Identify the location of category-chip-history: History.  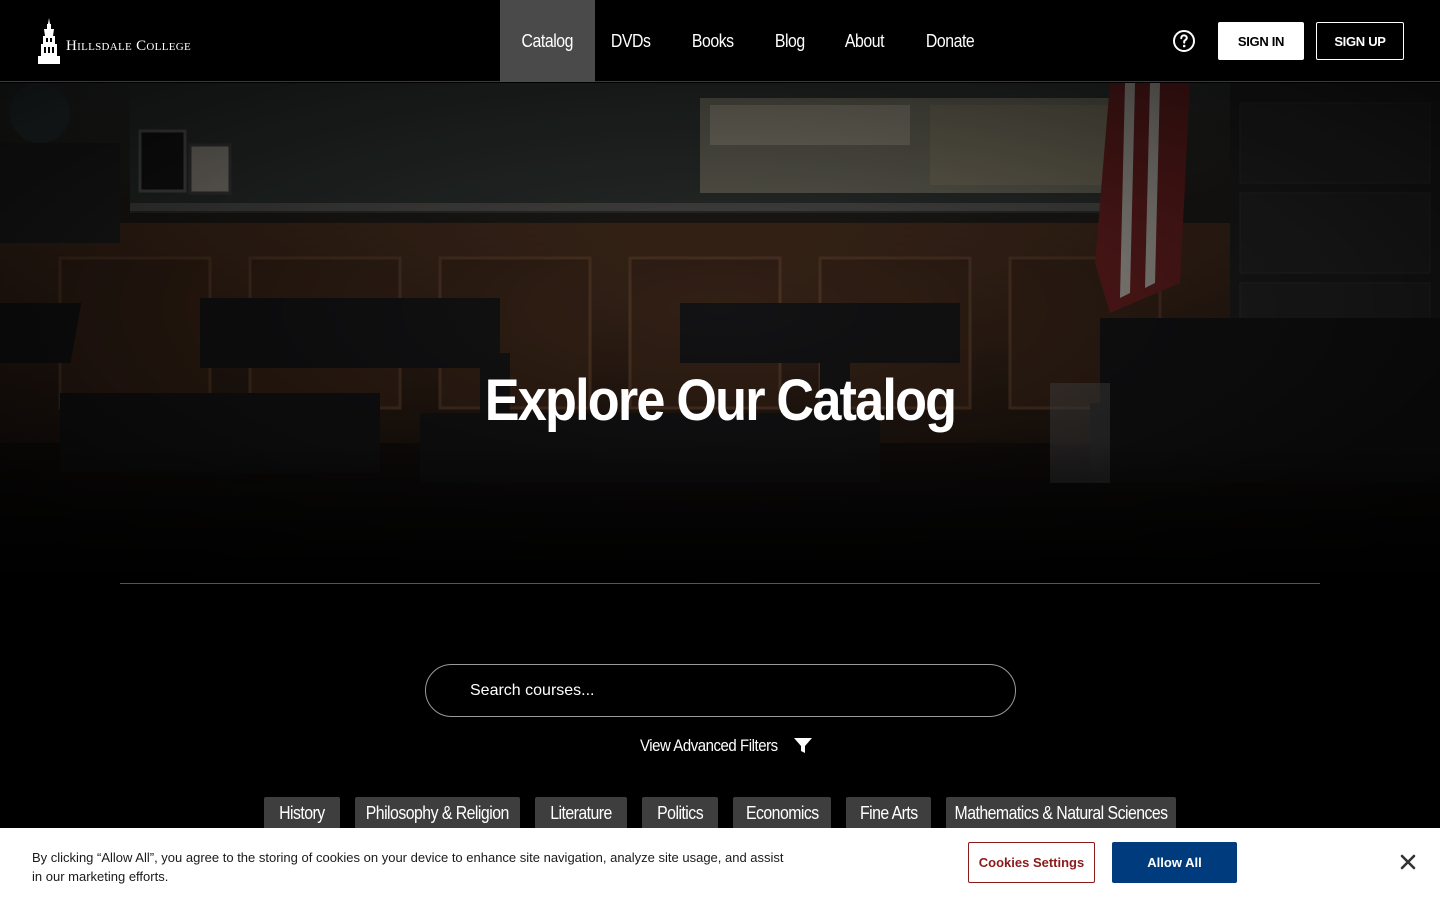
(302, 813).